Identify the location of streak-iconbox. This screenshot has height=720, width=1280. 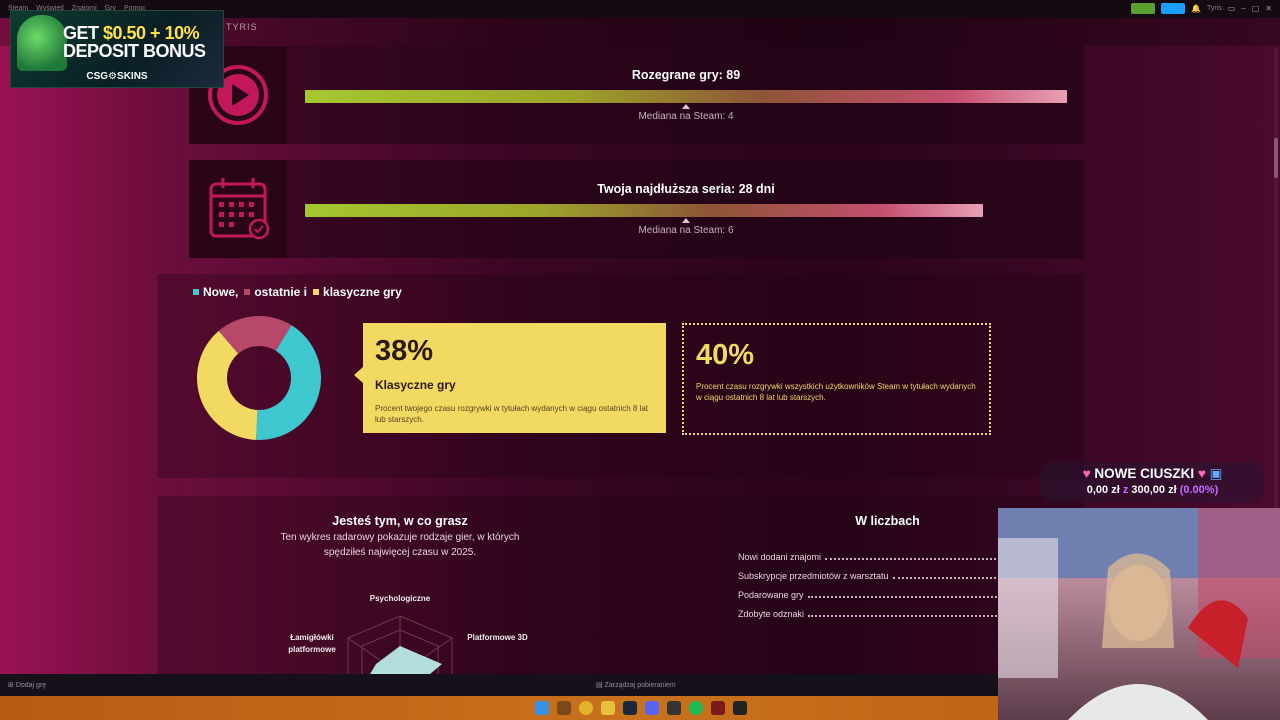
(238, 209).